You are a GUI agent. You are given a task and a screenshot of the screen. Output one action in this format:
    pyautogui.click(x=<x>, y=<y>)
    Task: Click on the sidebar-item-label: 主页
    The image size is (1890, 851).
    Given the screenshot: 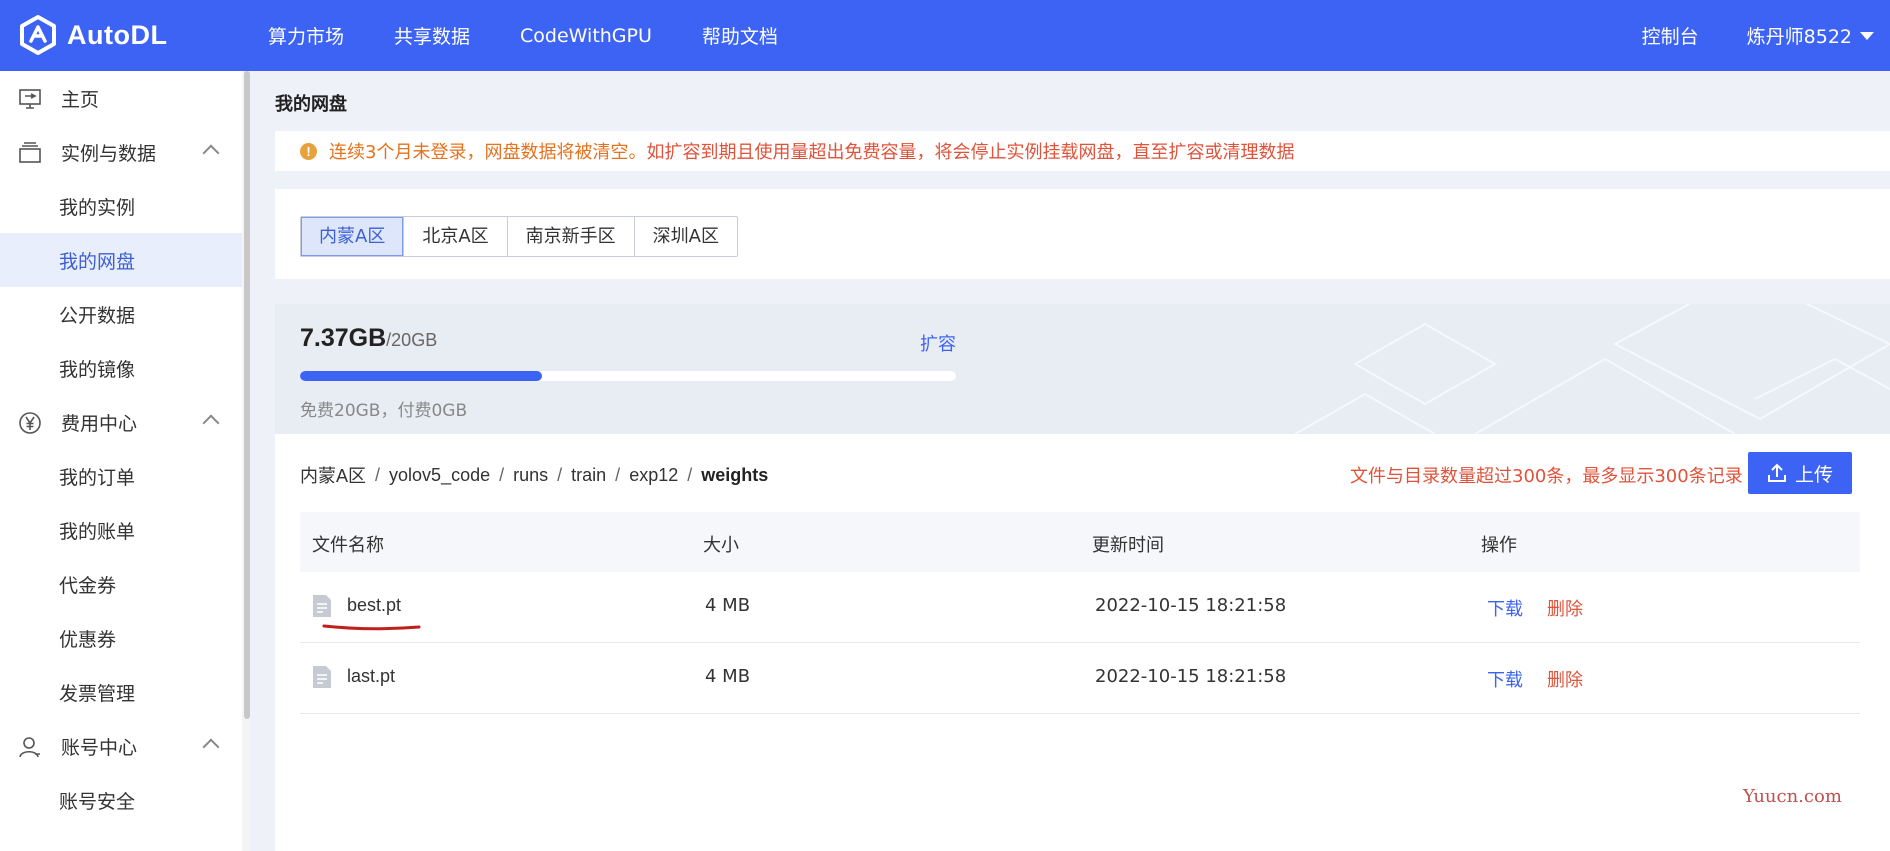 What is the action you would take?
    pyautogui.click(x=80, y=99)
    